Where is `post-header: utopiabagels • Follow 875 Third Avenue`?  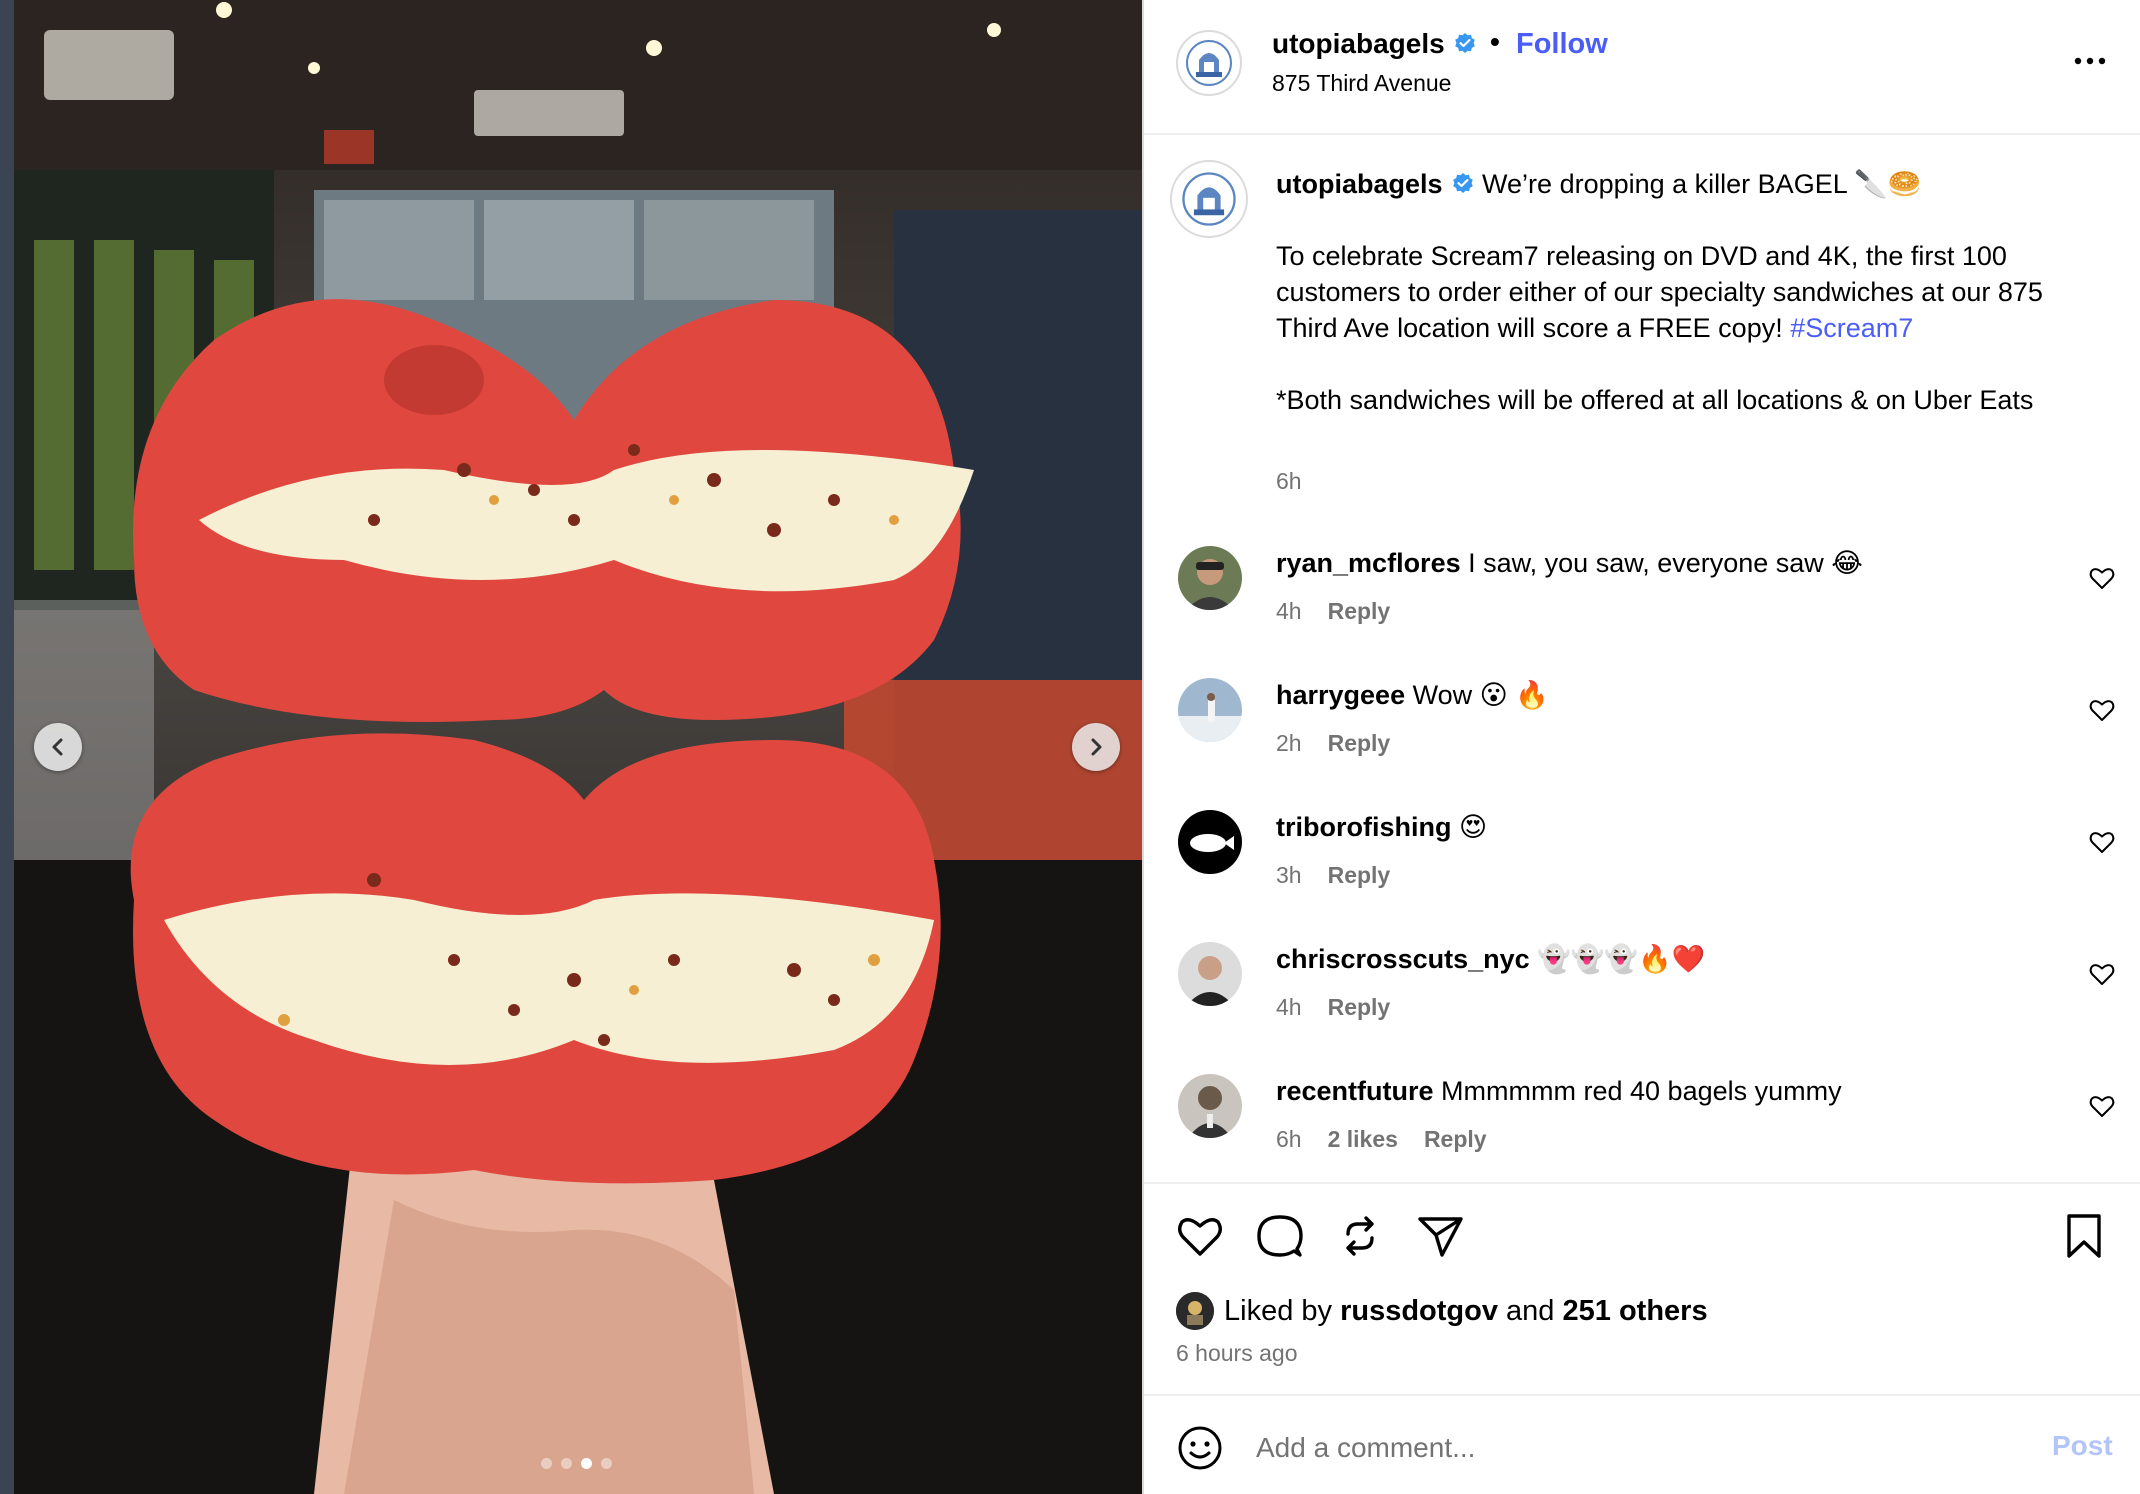
post-header: utopiabagels • Follow 875 Third Avenue is located at coordinates (1642, 67).